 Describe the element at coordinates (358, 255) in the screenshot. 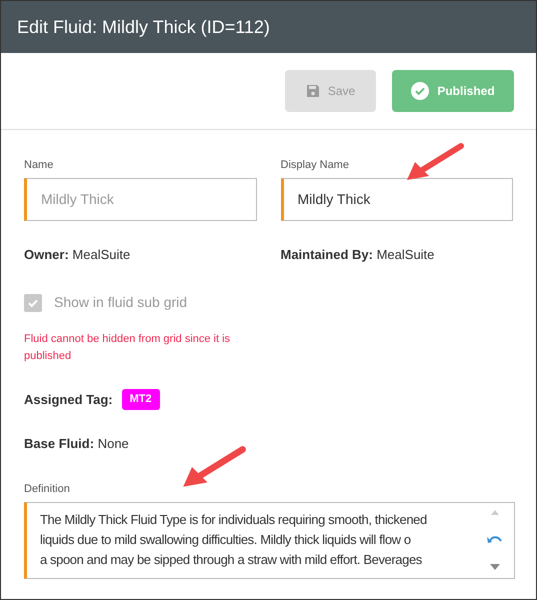

I see `info-text: Maintained By: MealSuite` at that location.